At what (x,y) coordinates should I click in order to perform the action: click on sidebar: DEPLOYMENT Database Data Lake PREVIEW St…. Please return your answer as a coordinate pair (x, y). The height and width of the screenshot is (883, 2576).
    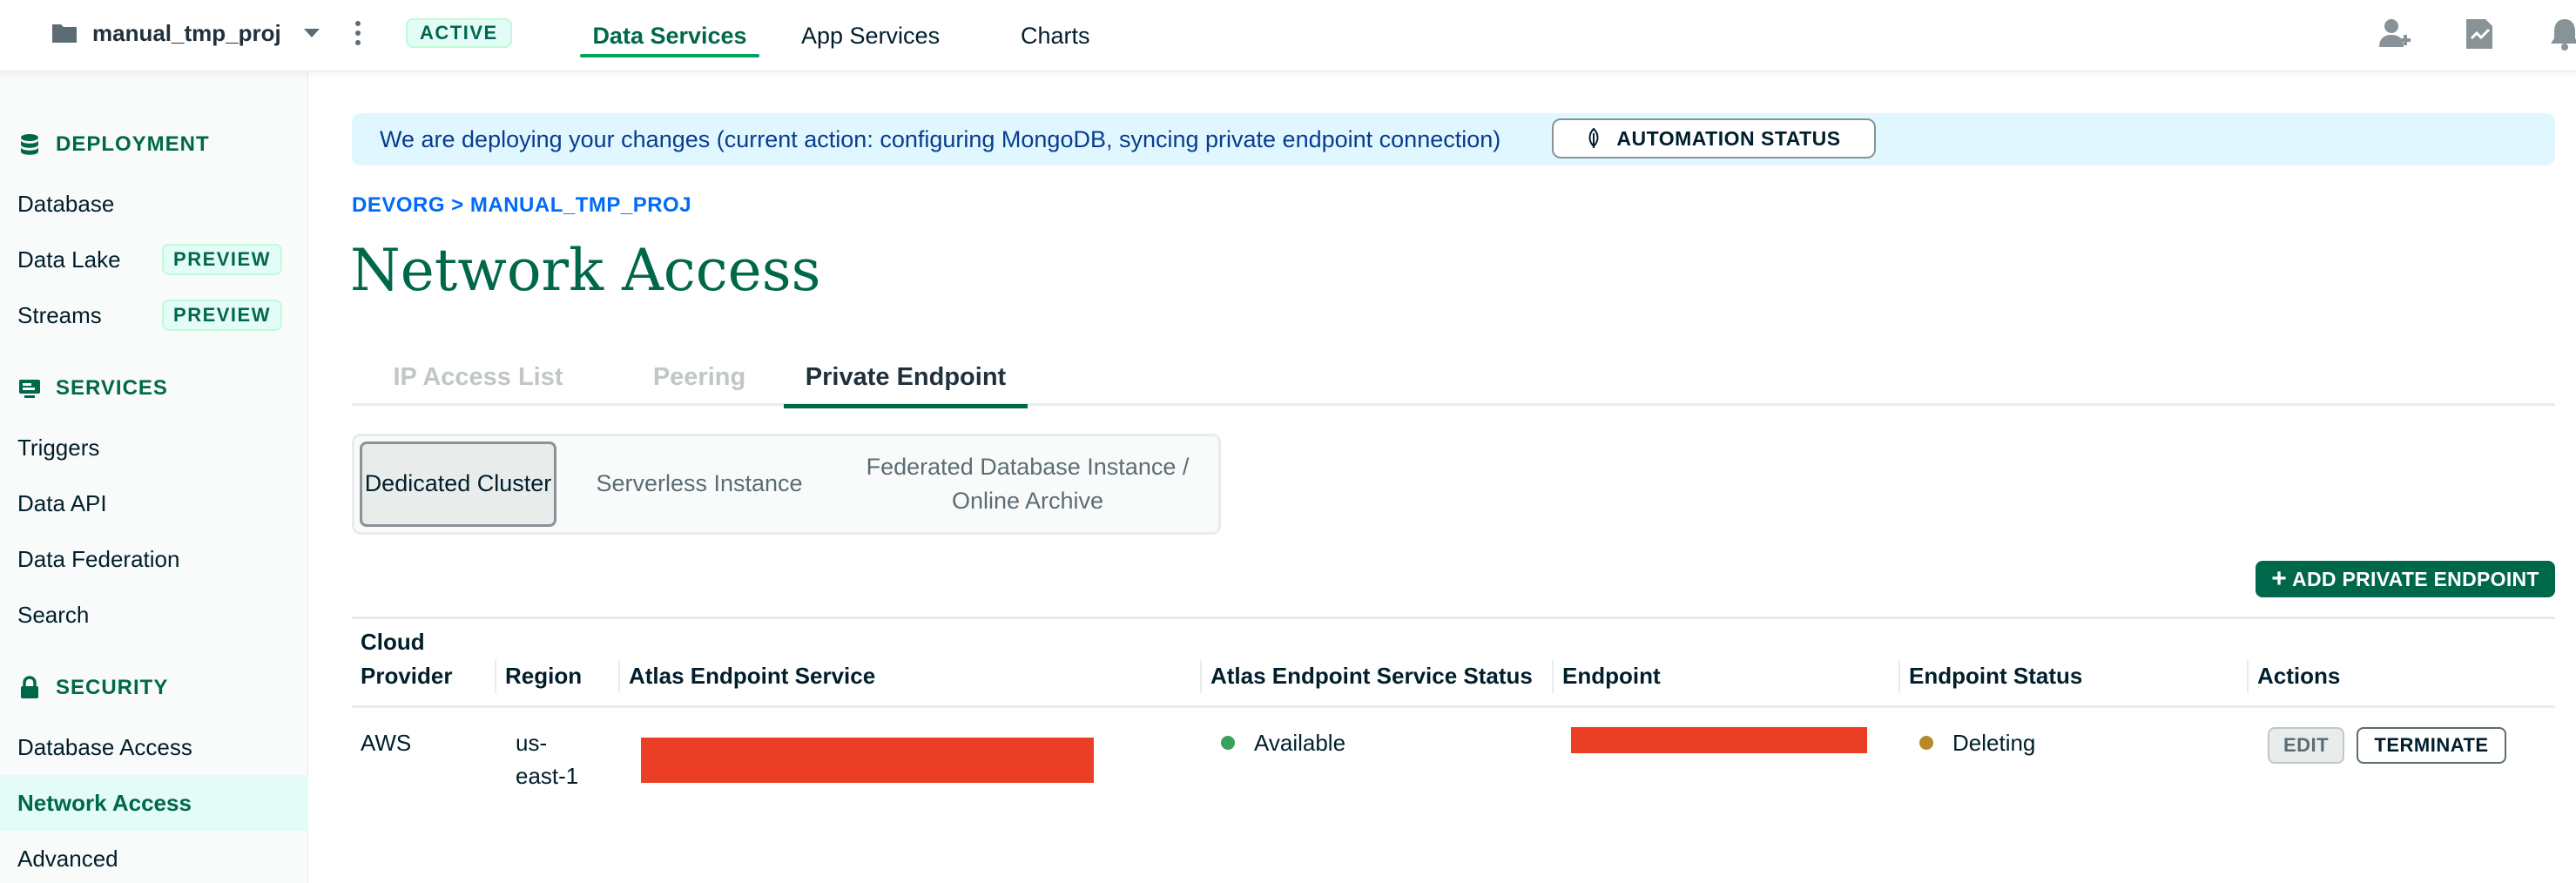
    Looking at the image, I should click on (154, 477).